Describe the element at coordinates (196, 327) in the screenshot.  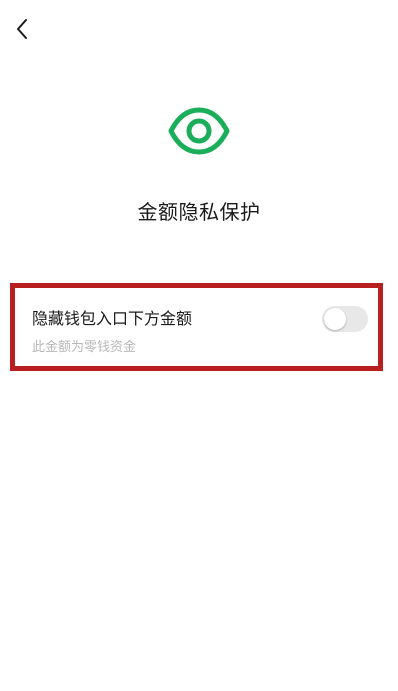
I see `setting-row-hide-amount: 隐藏钱包入口下方金额 此金额为零钱资金` at that location.